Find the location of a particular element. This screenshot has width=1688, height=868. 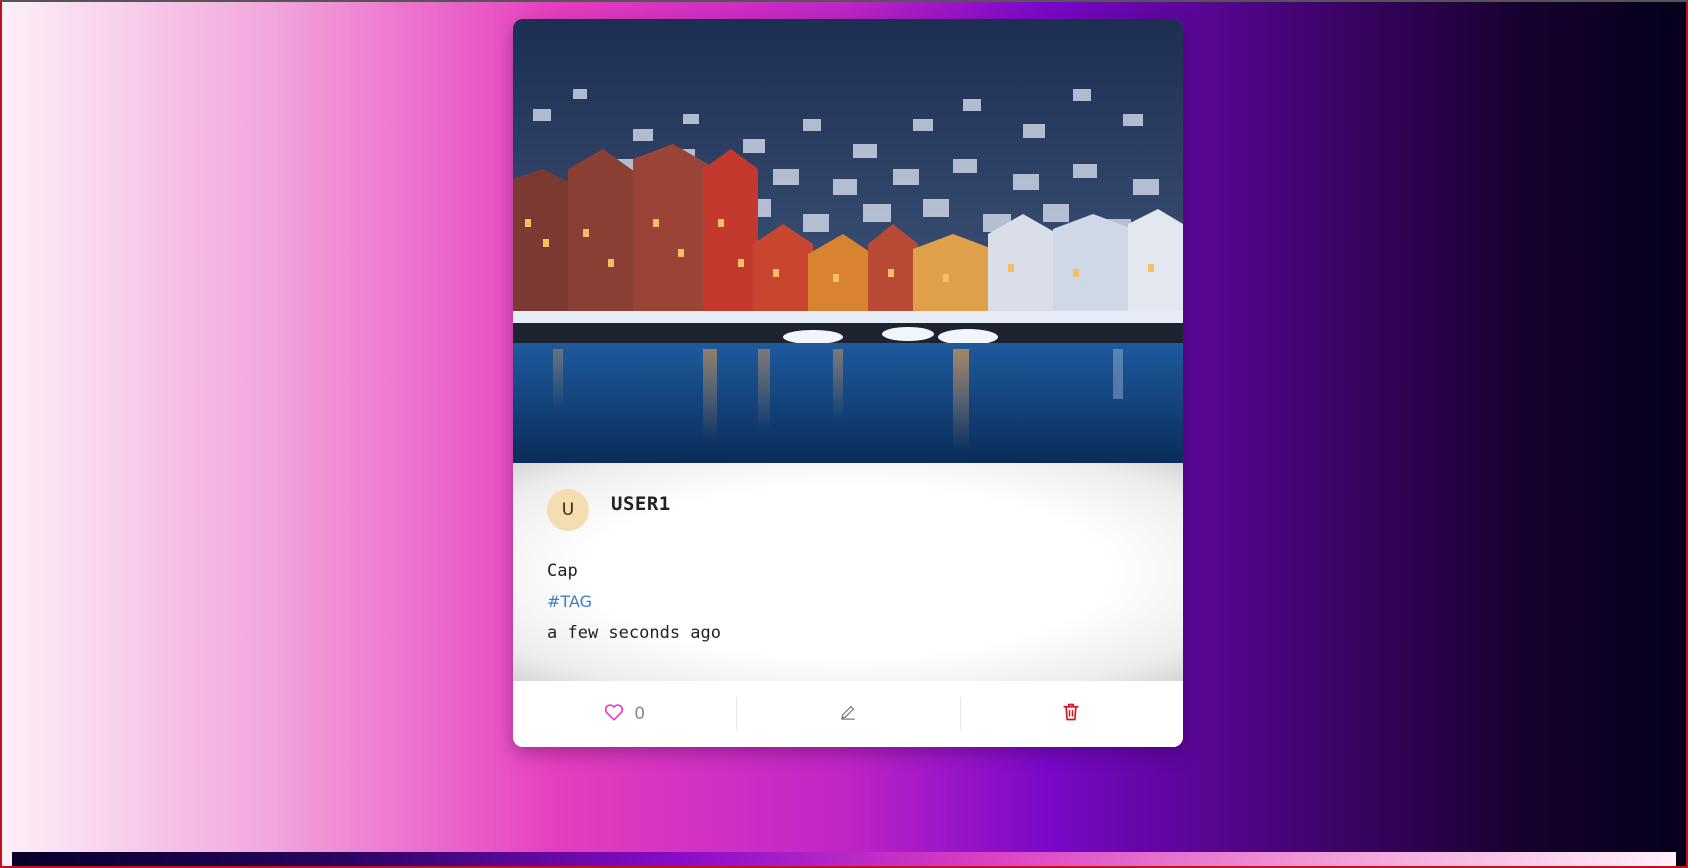

delete-button is located at coordinates (1071, 714).